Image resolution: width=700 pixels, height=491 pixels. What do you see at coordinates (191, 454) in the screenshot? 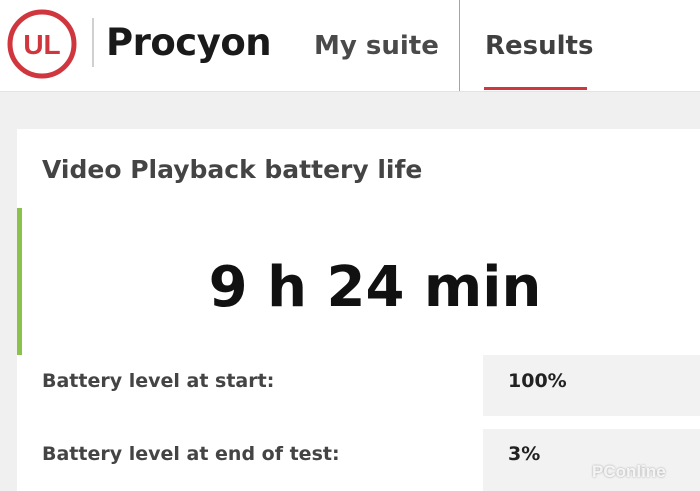
I see `battery-end-label: Battery level at end of test:` at bounding box center [191, 454].